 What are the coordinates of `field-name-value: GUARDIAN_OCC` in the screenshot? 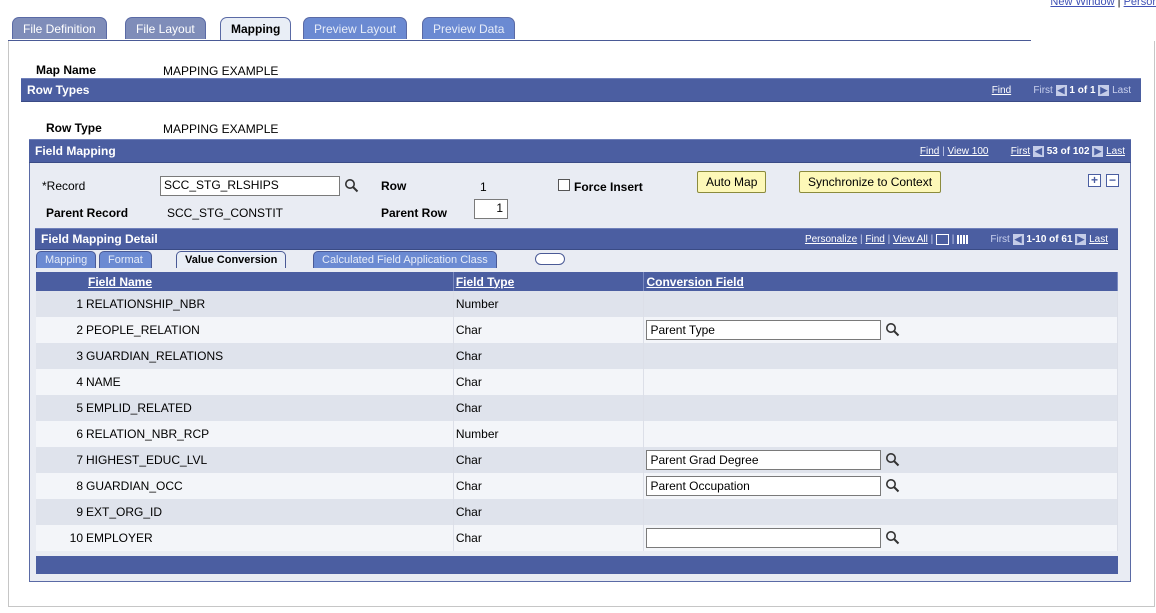 It's located at (134, 486).